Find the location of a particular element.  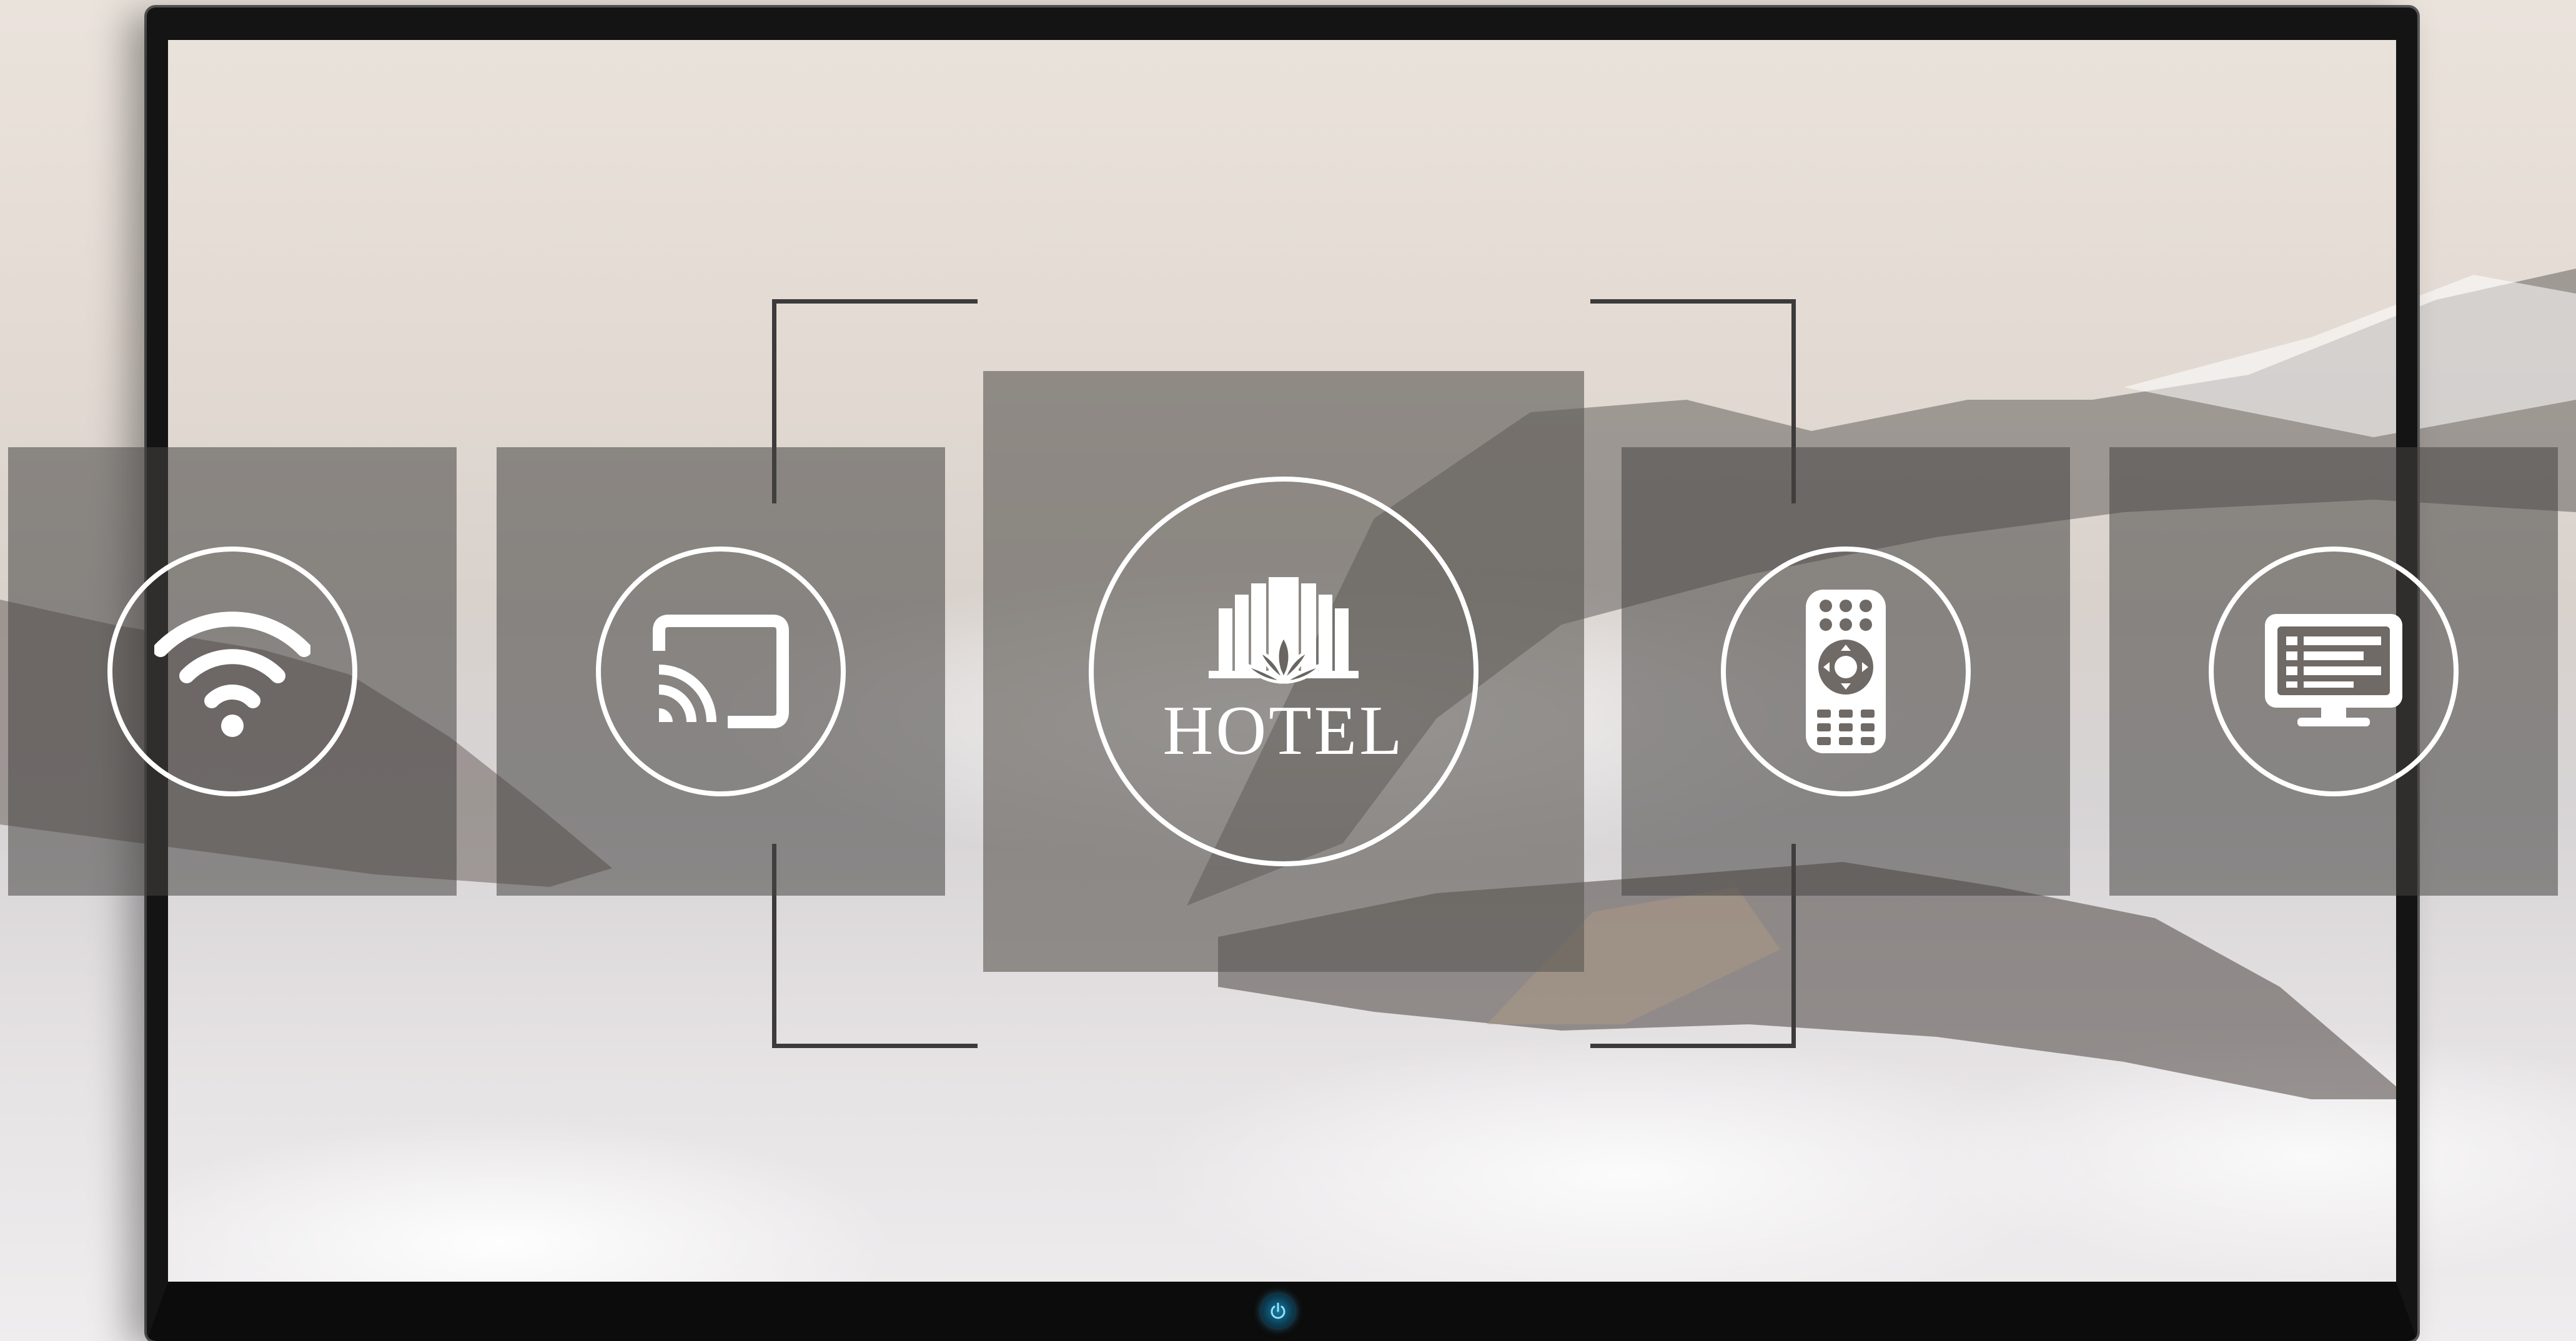

hotel-ring: HOTEL is located at coordinates (1284, 671).